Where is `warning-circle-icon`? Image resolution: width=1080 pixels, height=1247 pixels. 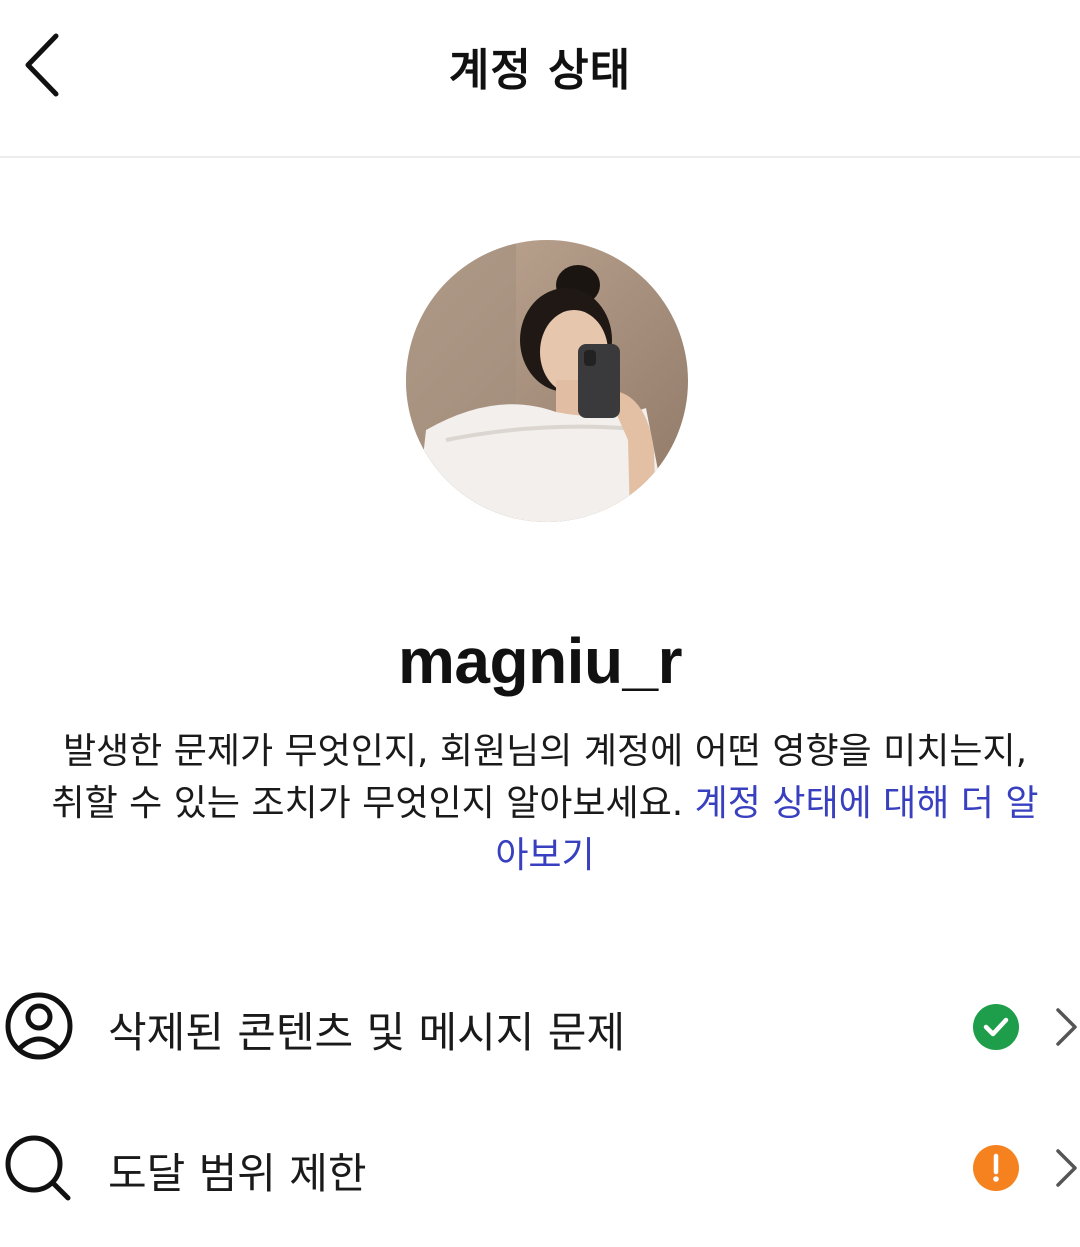 warning-circle-icon is located at coordinates (996, 1168).